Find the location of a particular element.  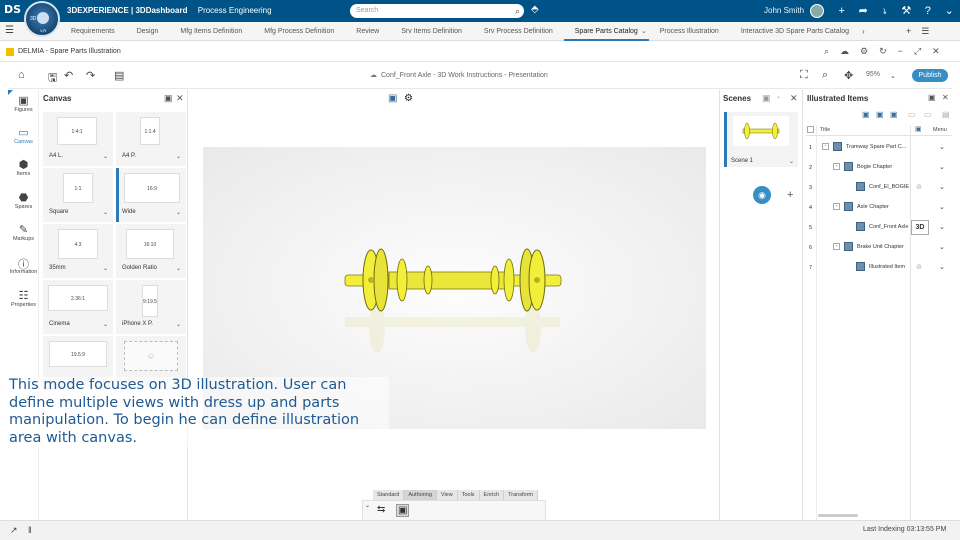

maximize-icon: ⤢ is located at coordinates (917, 51).